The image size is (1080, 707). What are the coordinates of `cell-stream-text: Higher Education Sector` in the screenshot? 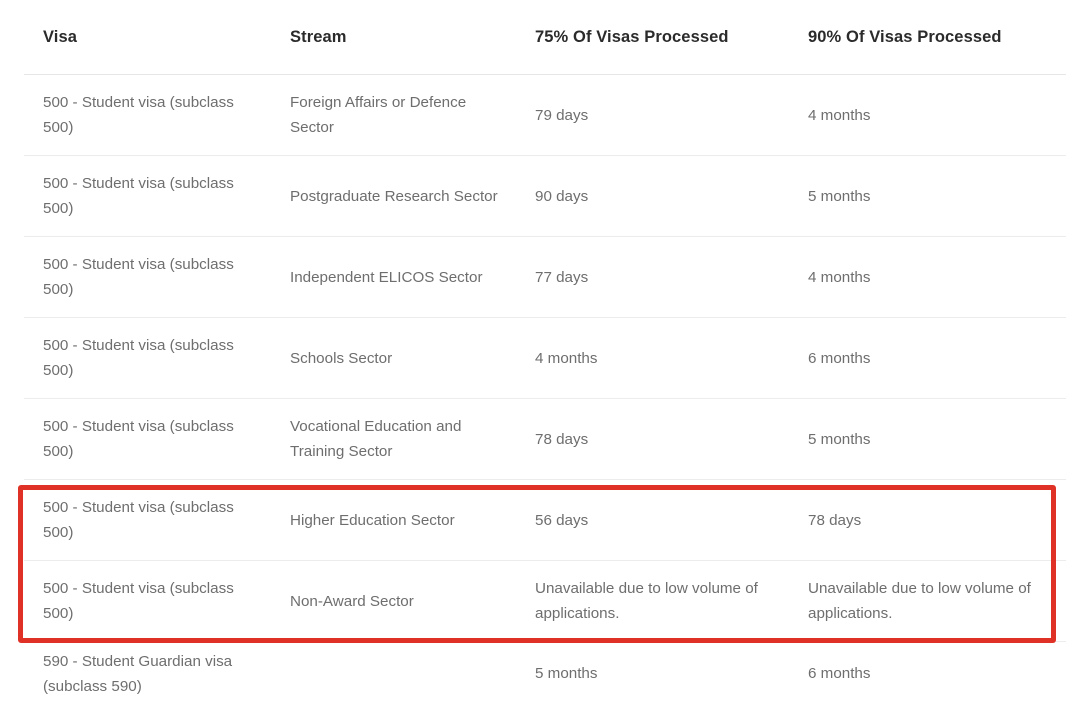 It's located at (372, 520).